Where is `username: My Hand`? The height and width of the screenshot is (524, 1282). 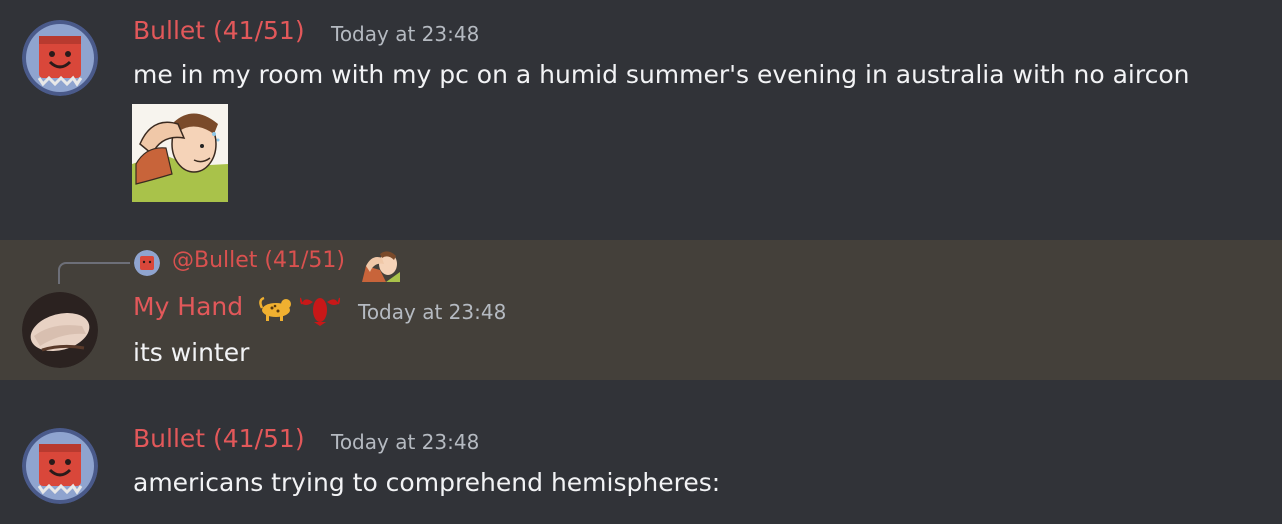
username: My Hand is located at coordinates (188, 306).